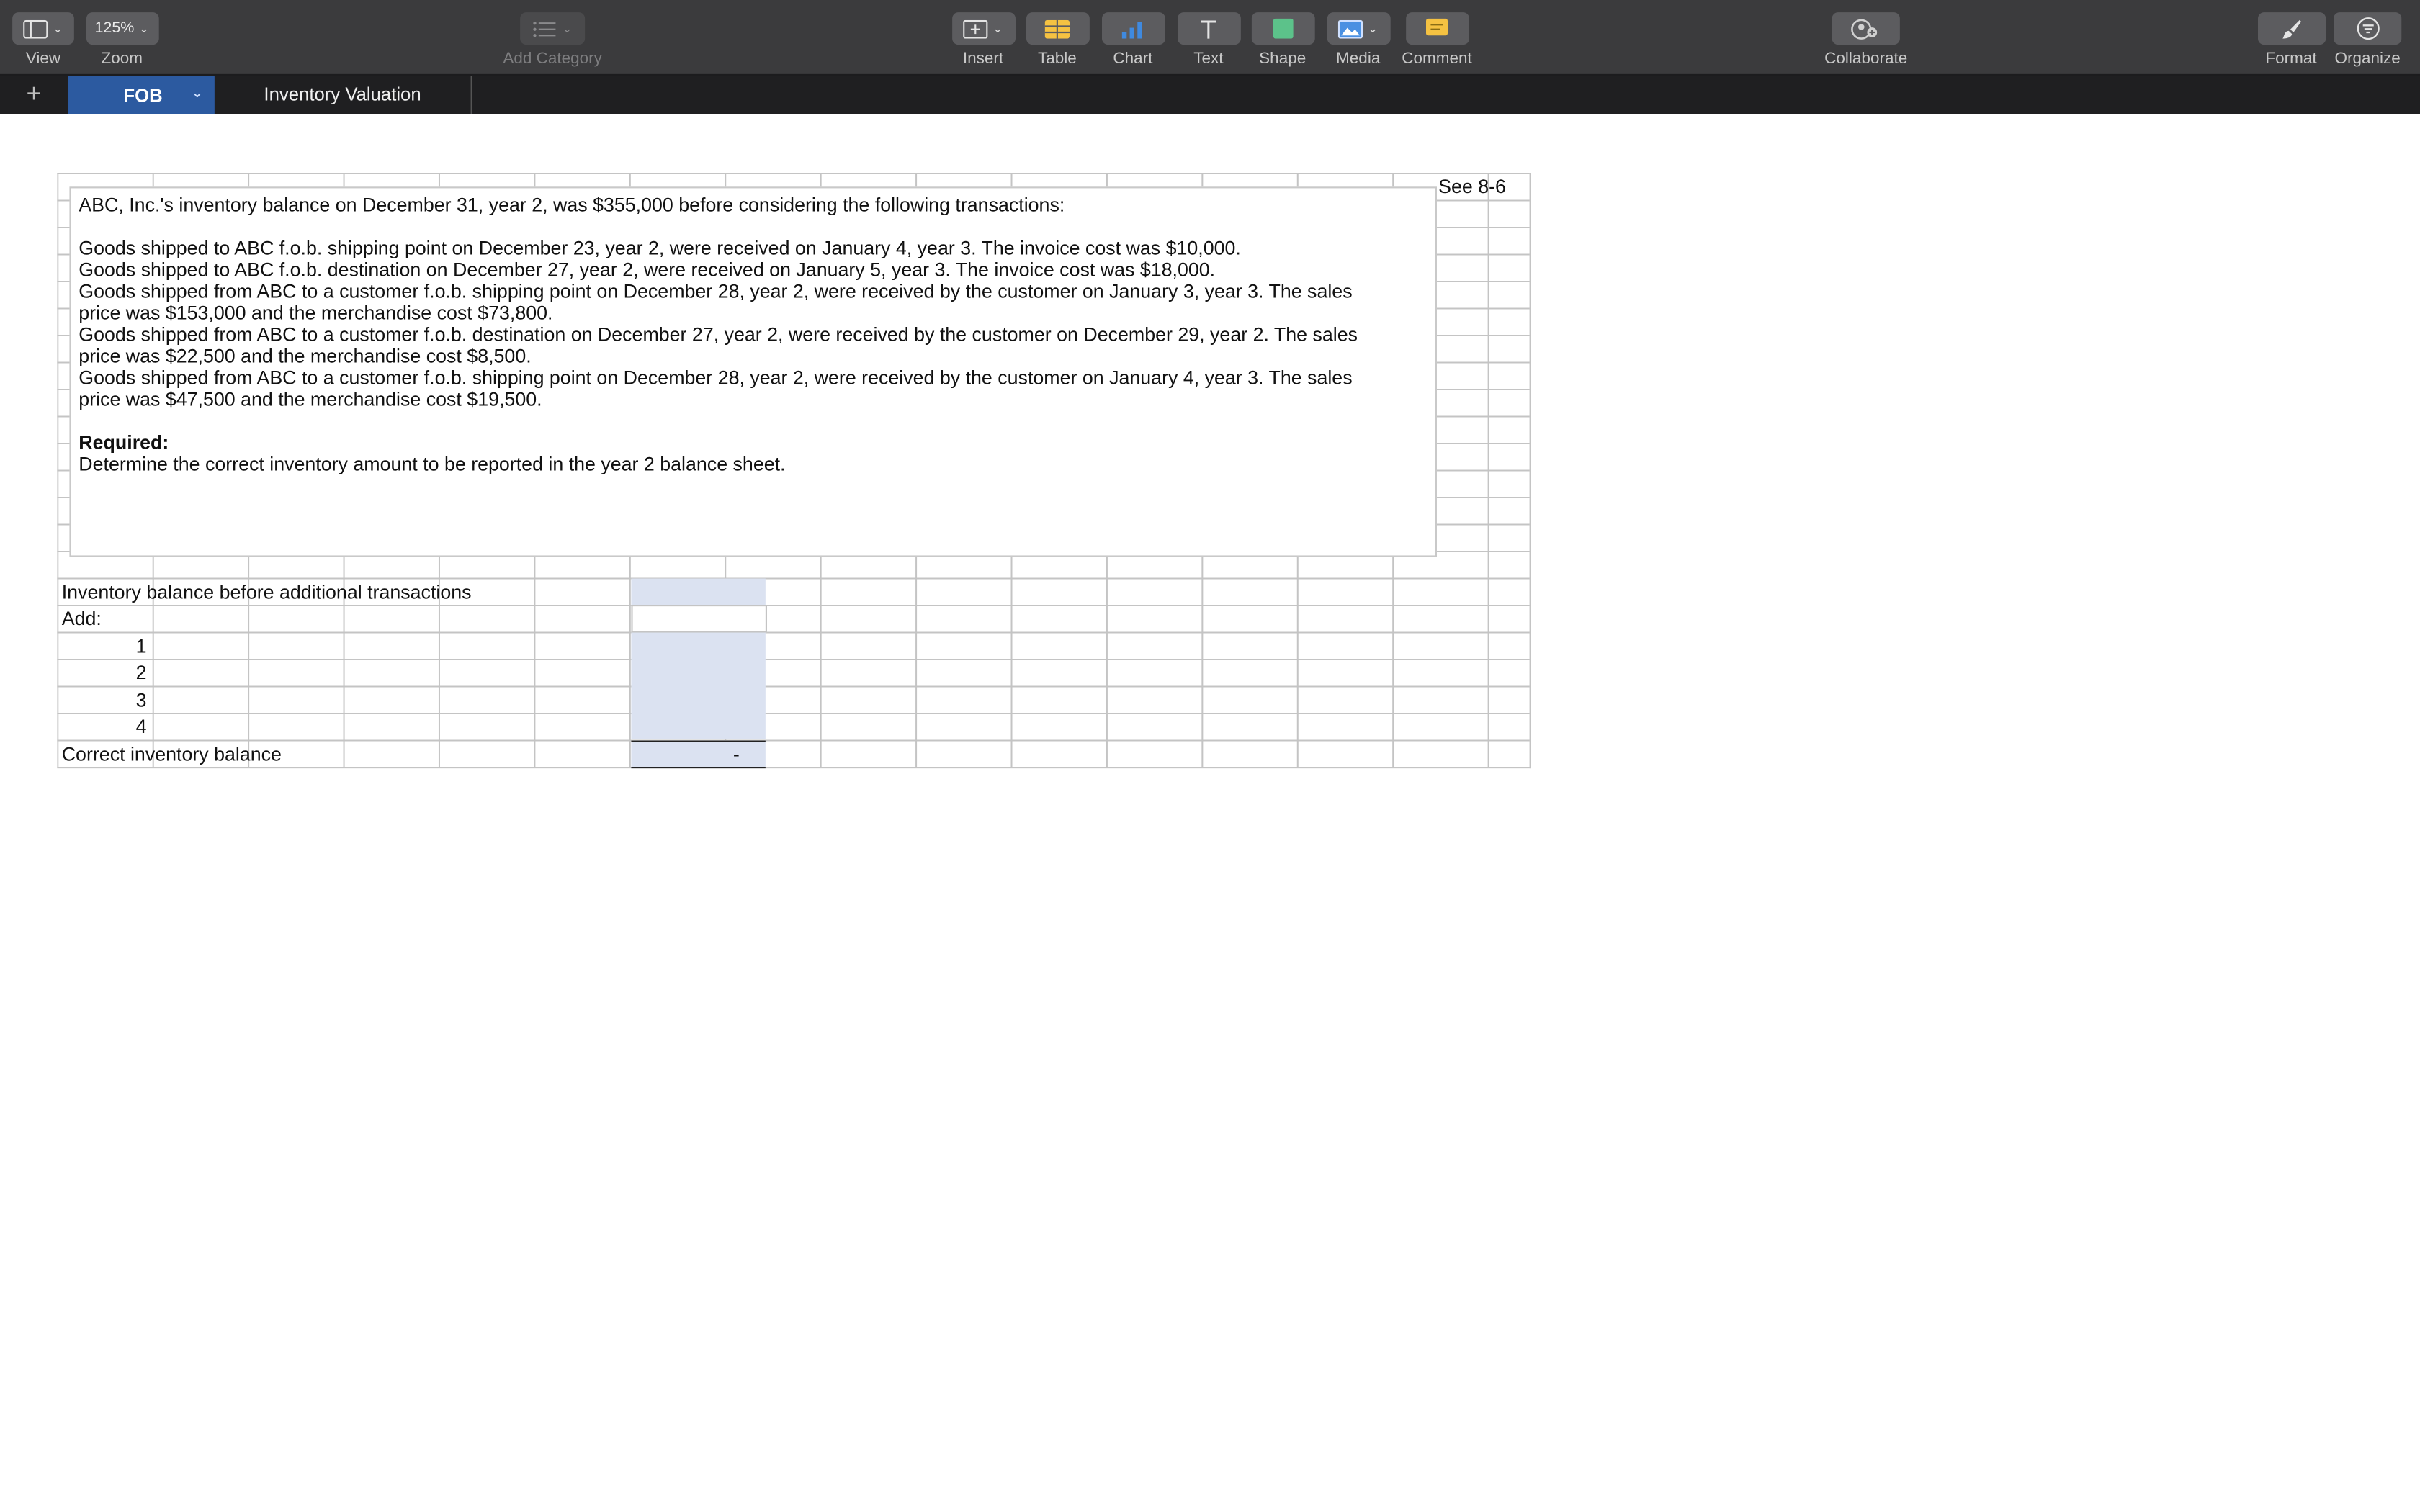 The image size is (2420, 1512). I want to click on text-button, so click(1208, 28).